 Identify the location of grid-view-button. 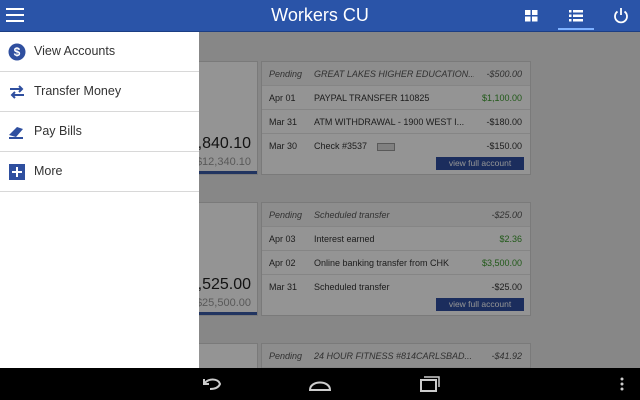
(532, 16).